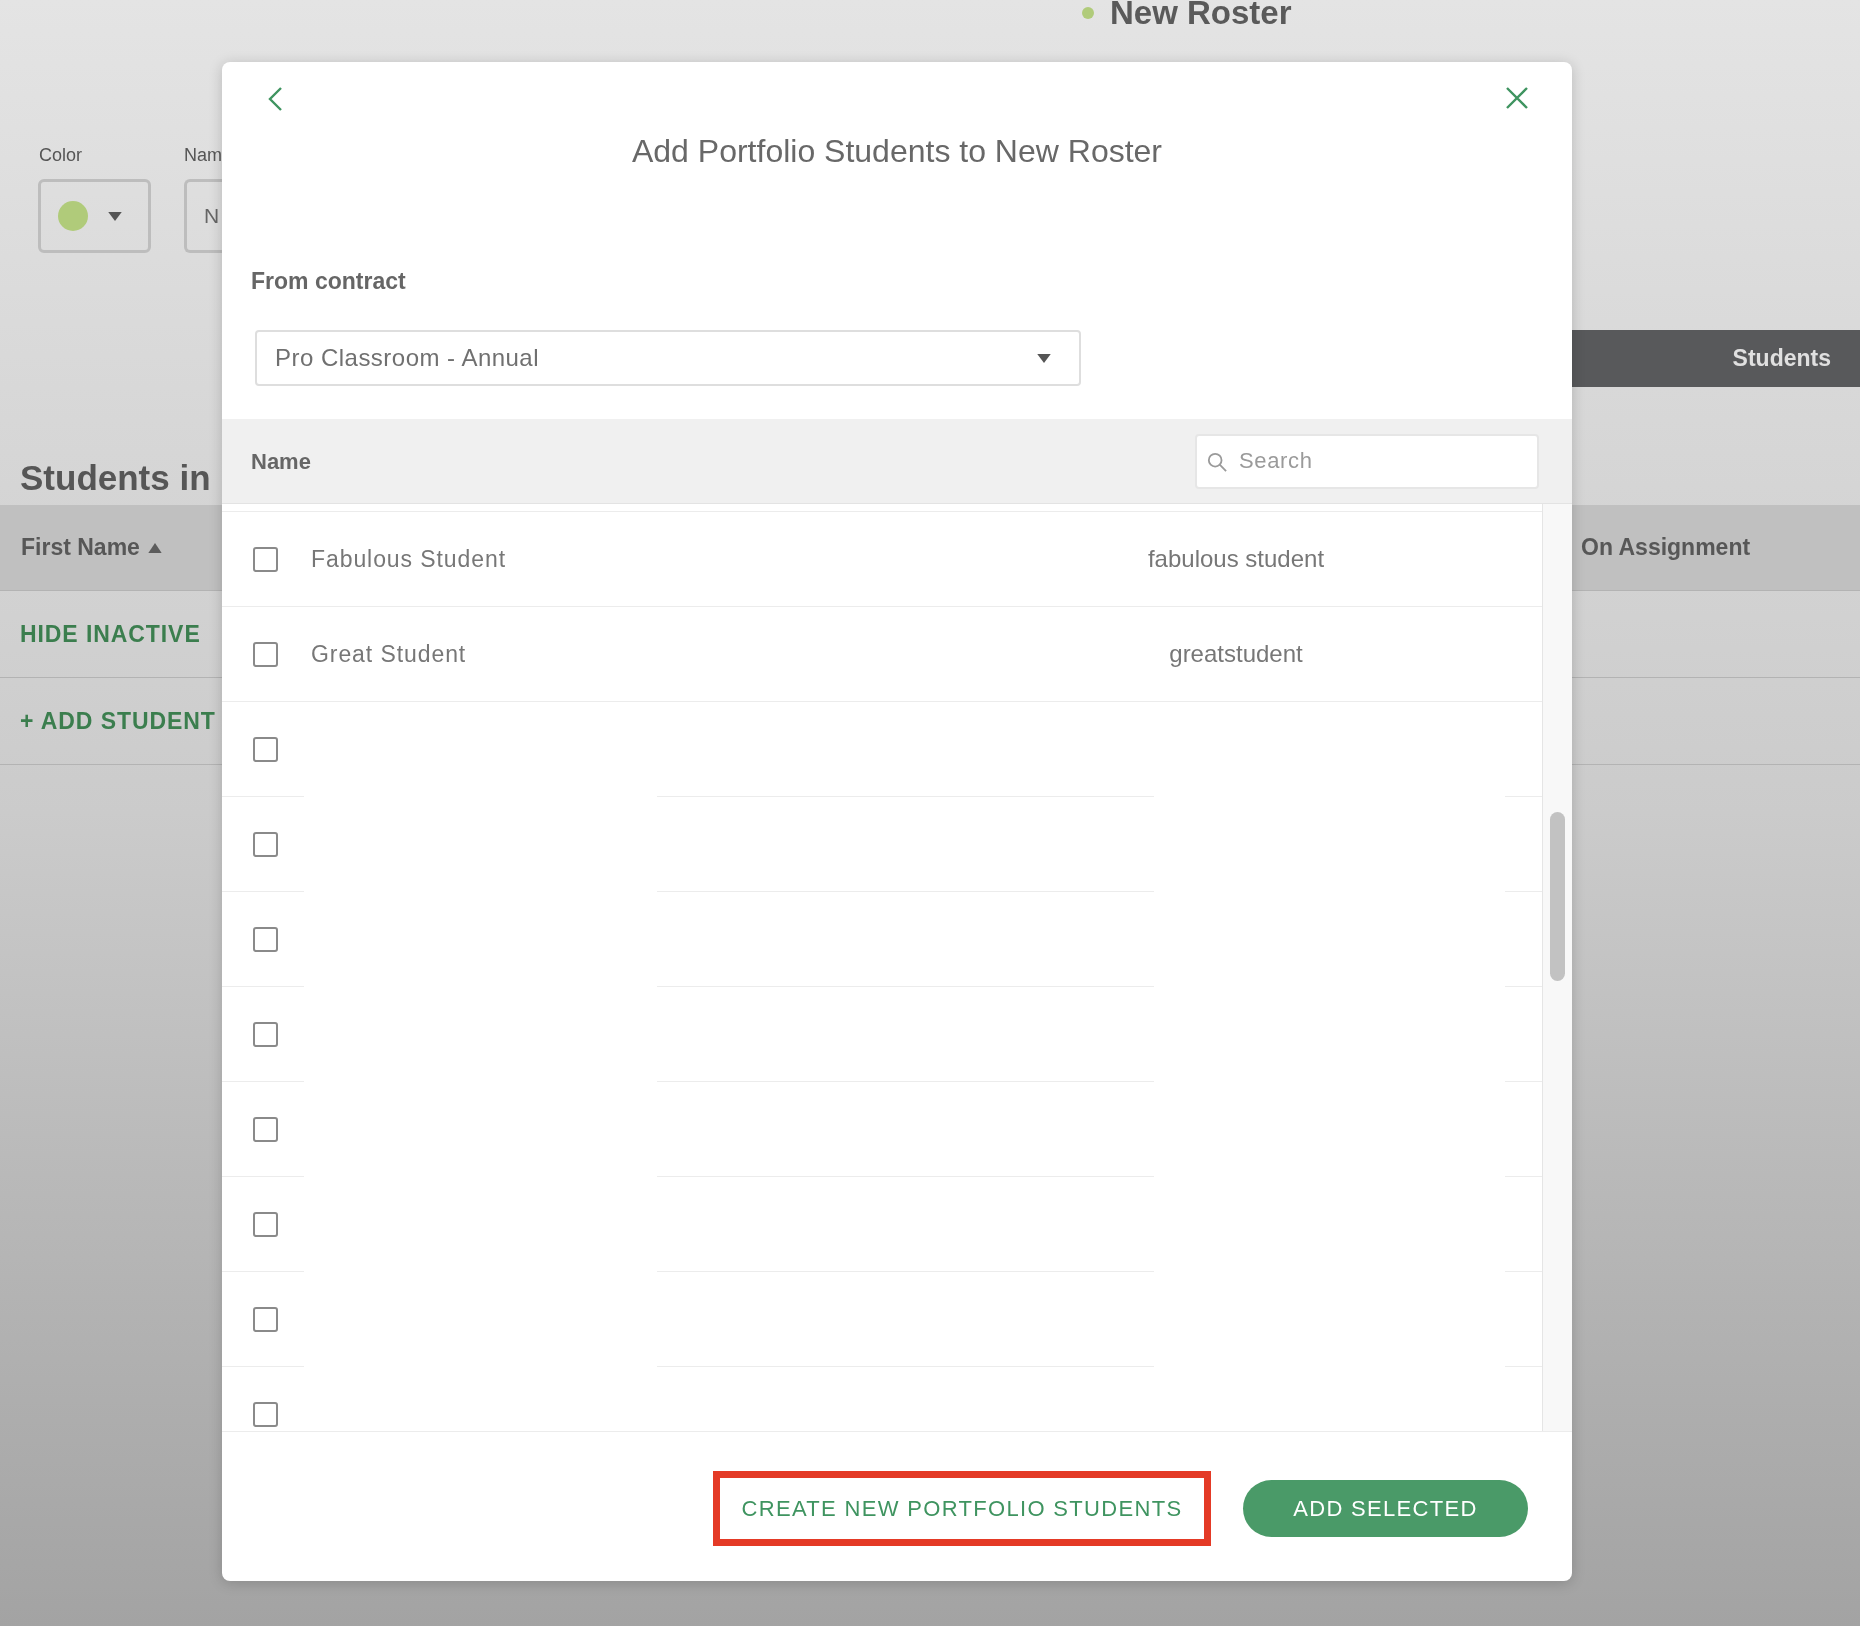 The image size is (1860, 1626). I want to click on student-name: Great Student, so click(389, 653).